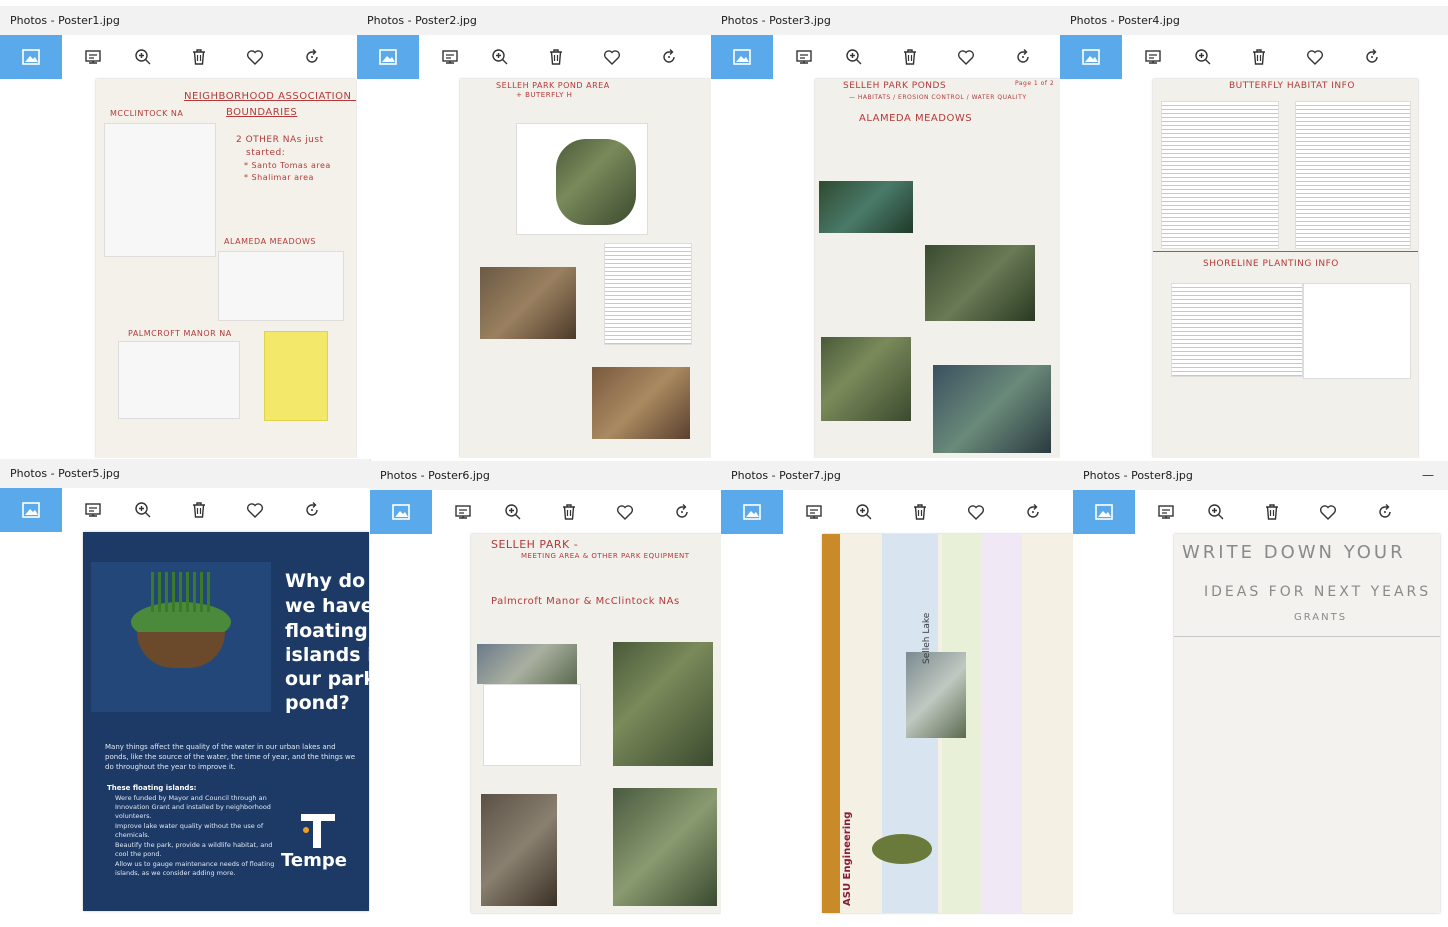 The width and height of the screenshot is (1448, 927). What do you see at coordinates (1260, 475) in the screenshot?
I see `window-titlebar: Photos - Poster8.jpg —` at bounding box center [1260, 475].